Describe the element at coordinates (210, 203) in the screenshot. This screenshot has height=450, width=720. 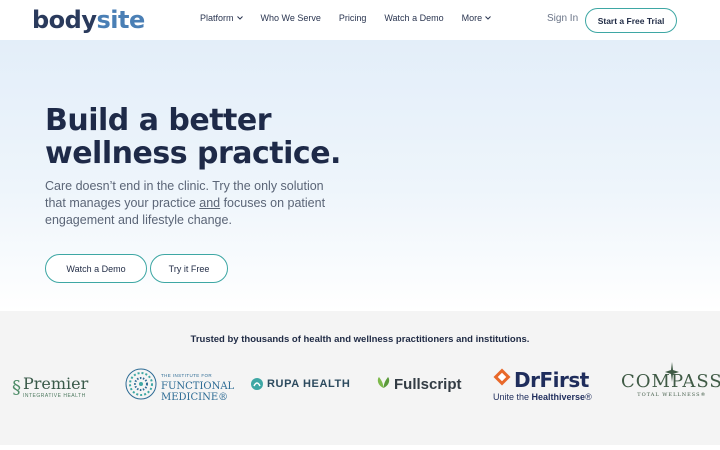
I see `hero-description-underlined: and` at that location.